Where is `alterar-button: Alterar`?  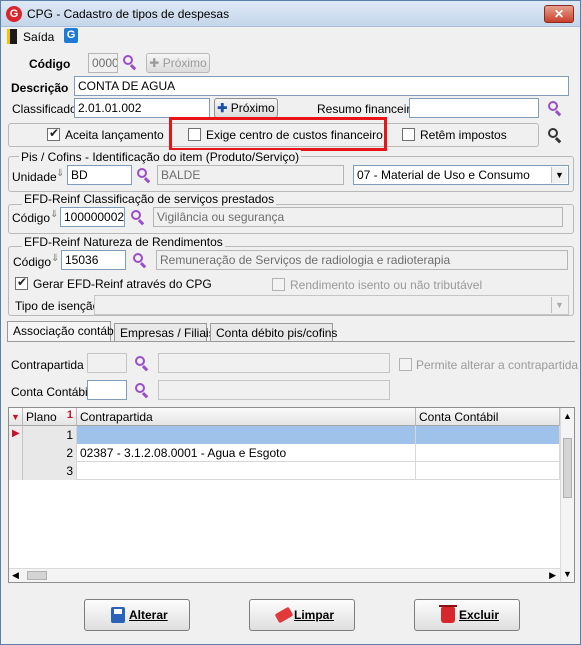 alterar-button: Alterar is located at coordinates (137, 615).